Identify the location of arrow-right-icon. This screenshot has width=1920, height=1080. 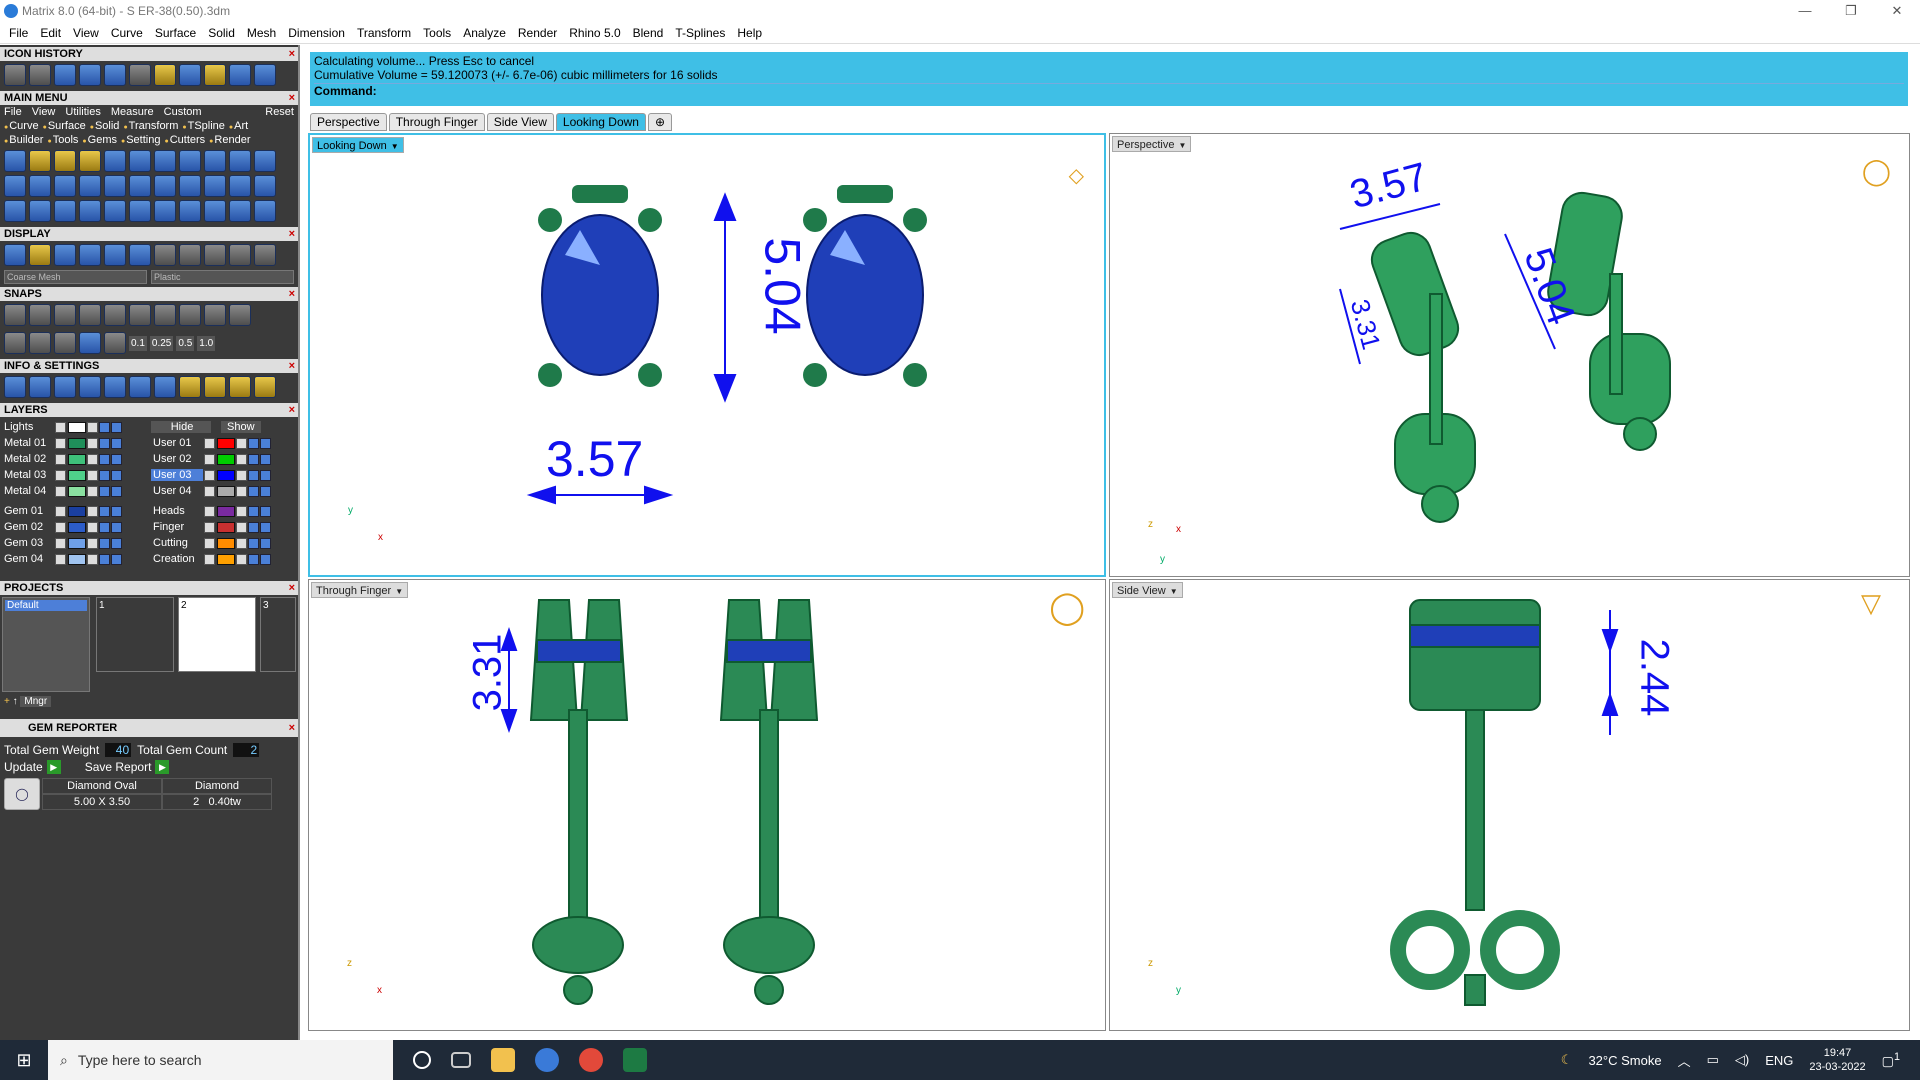
(265, 75).